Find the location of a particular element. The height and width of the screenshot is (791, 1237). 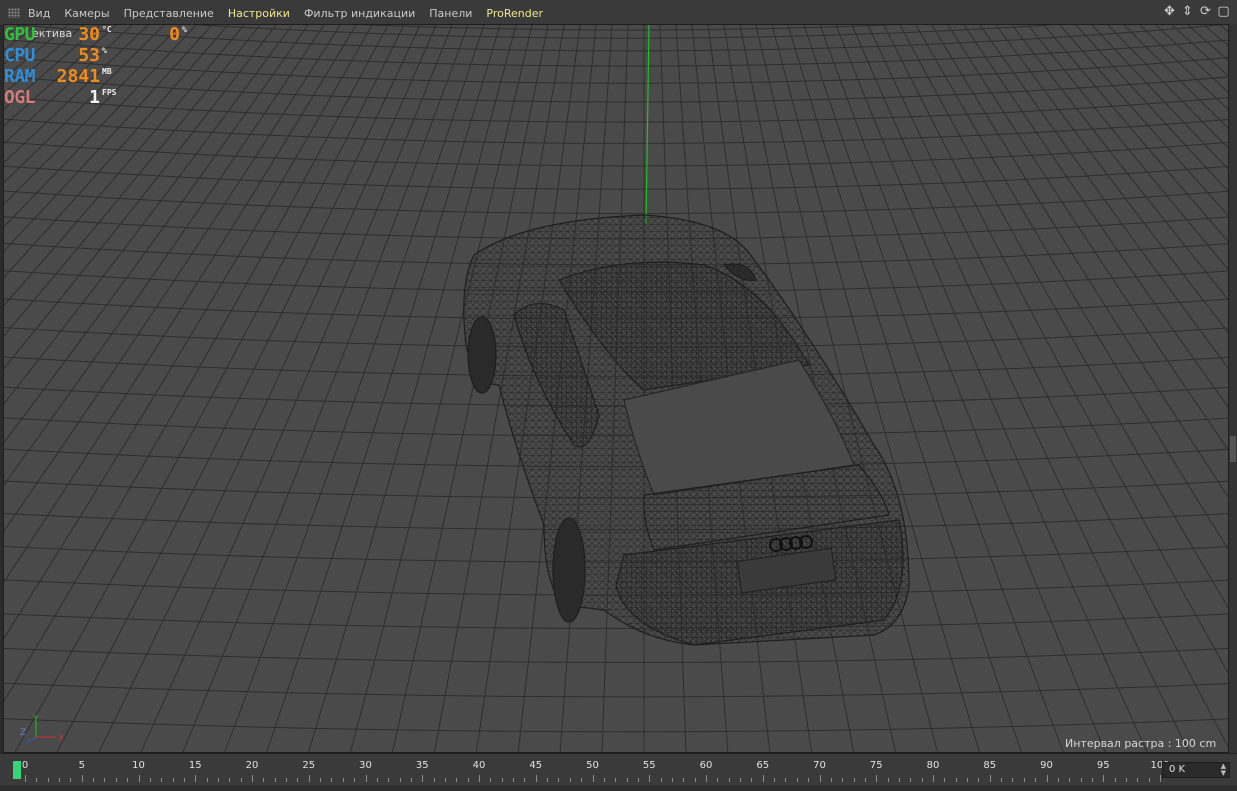

move-icon: ✥ is located at coordinates (1169, 12).